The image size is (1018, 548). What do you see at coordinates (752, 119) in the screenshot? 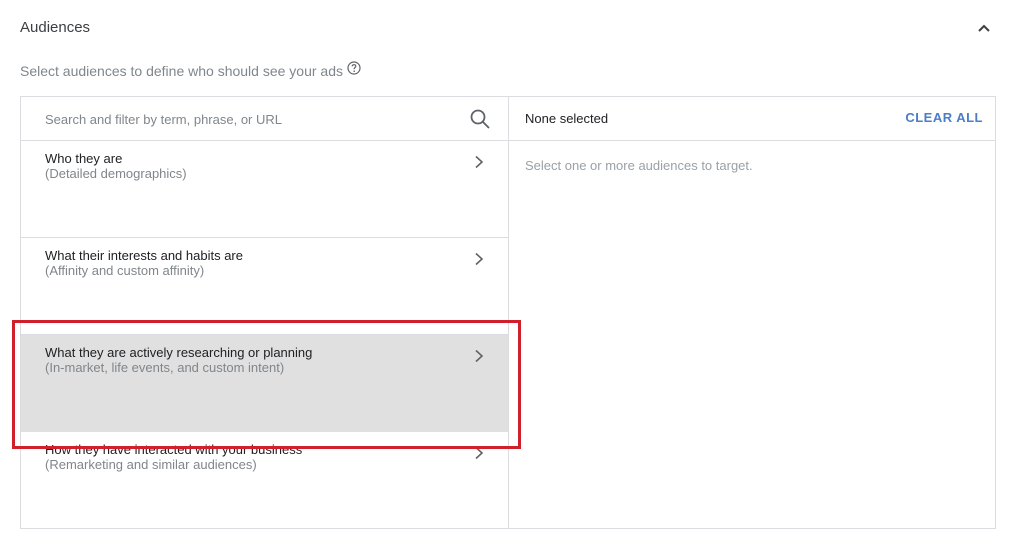
I see `selected-header: None selected CLEAR ALL` at bounding box center [752, 119].